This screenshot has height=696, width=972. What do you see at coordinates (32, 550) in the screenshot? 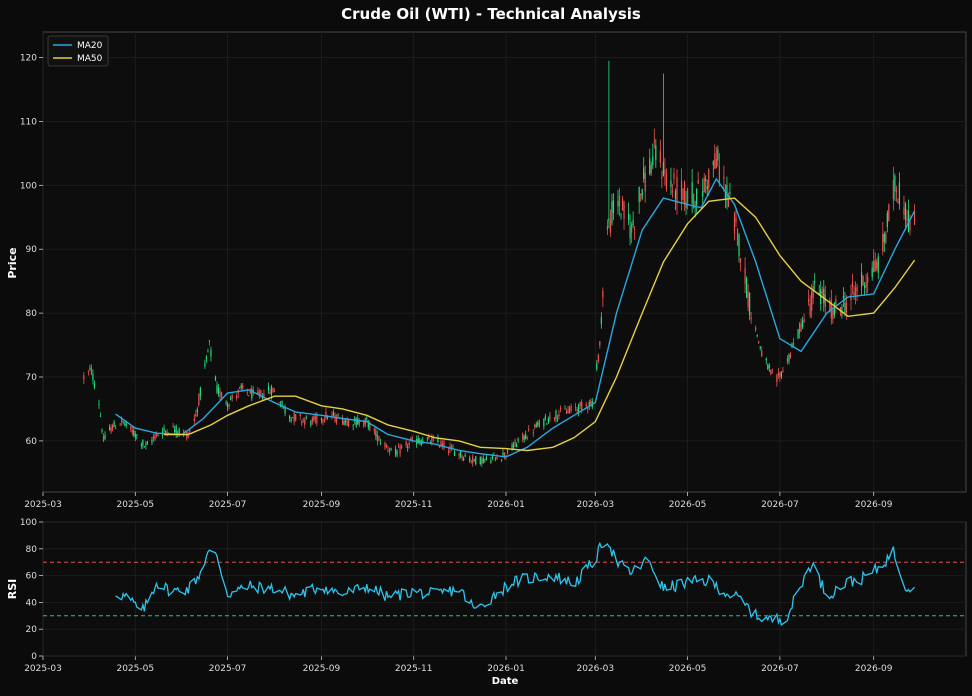
I see `rsi-ytick-label: 80` at bounding box center [32, 550].